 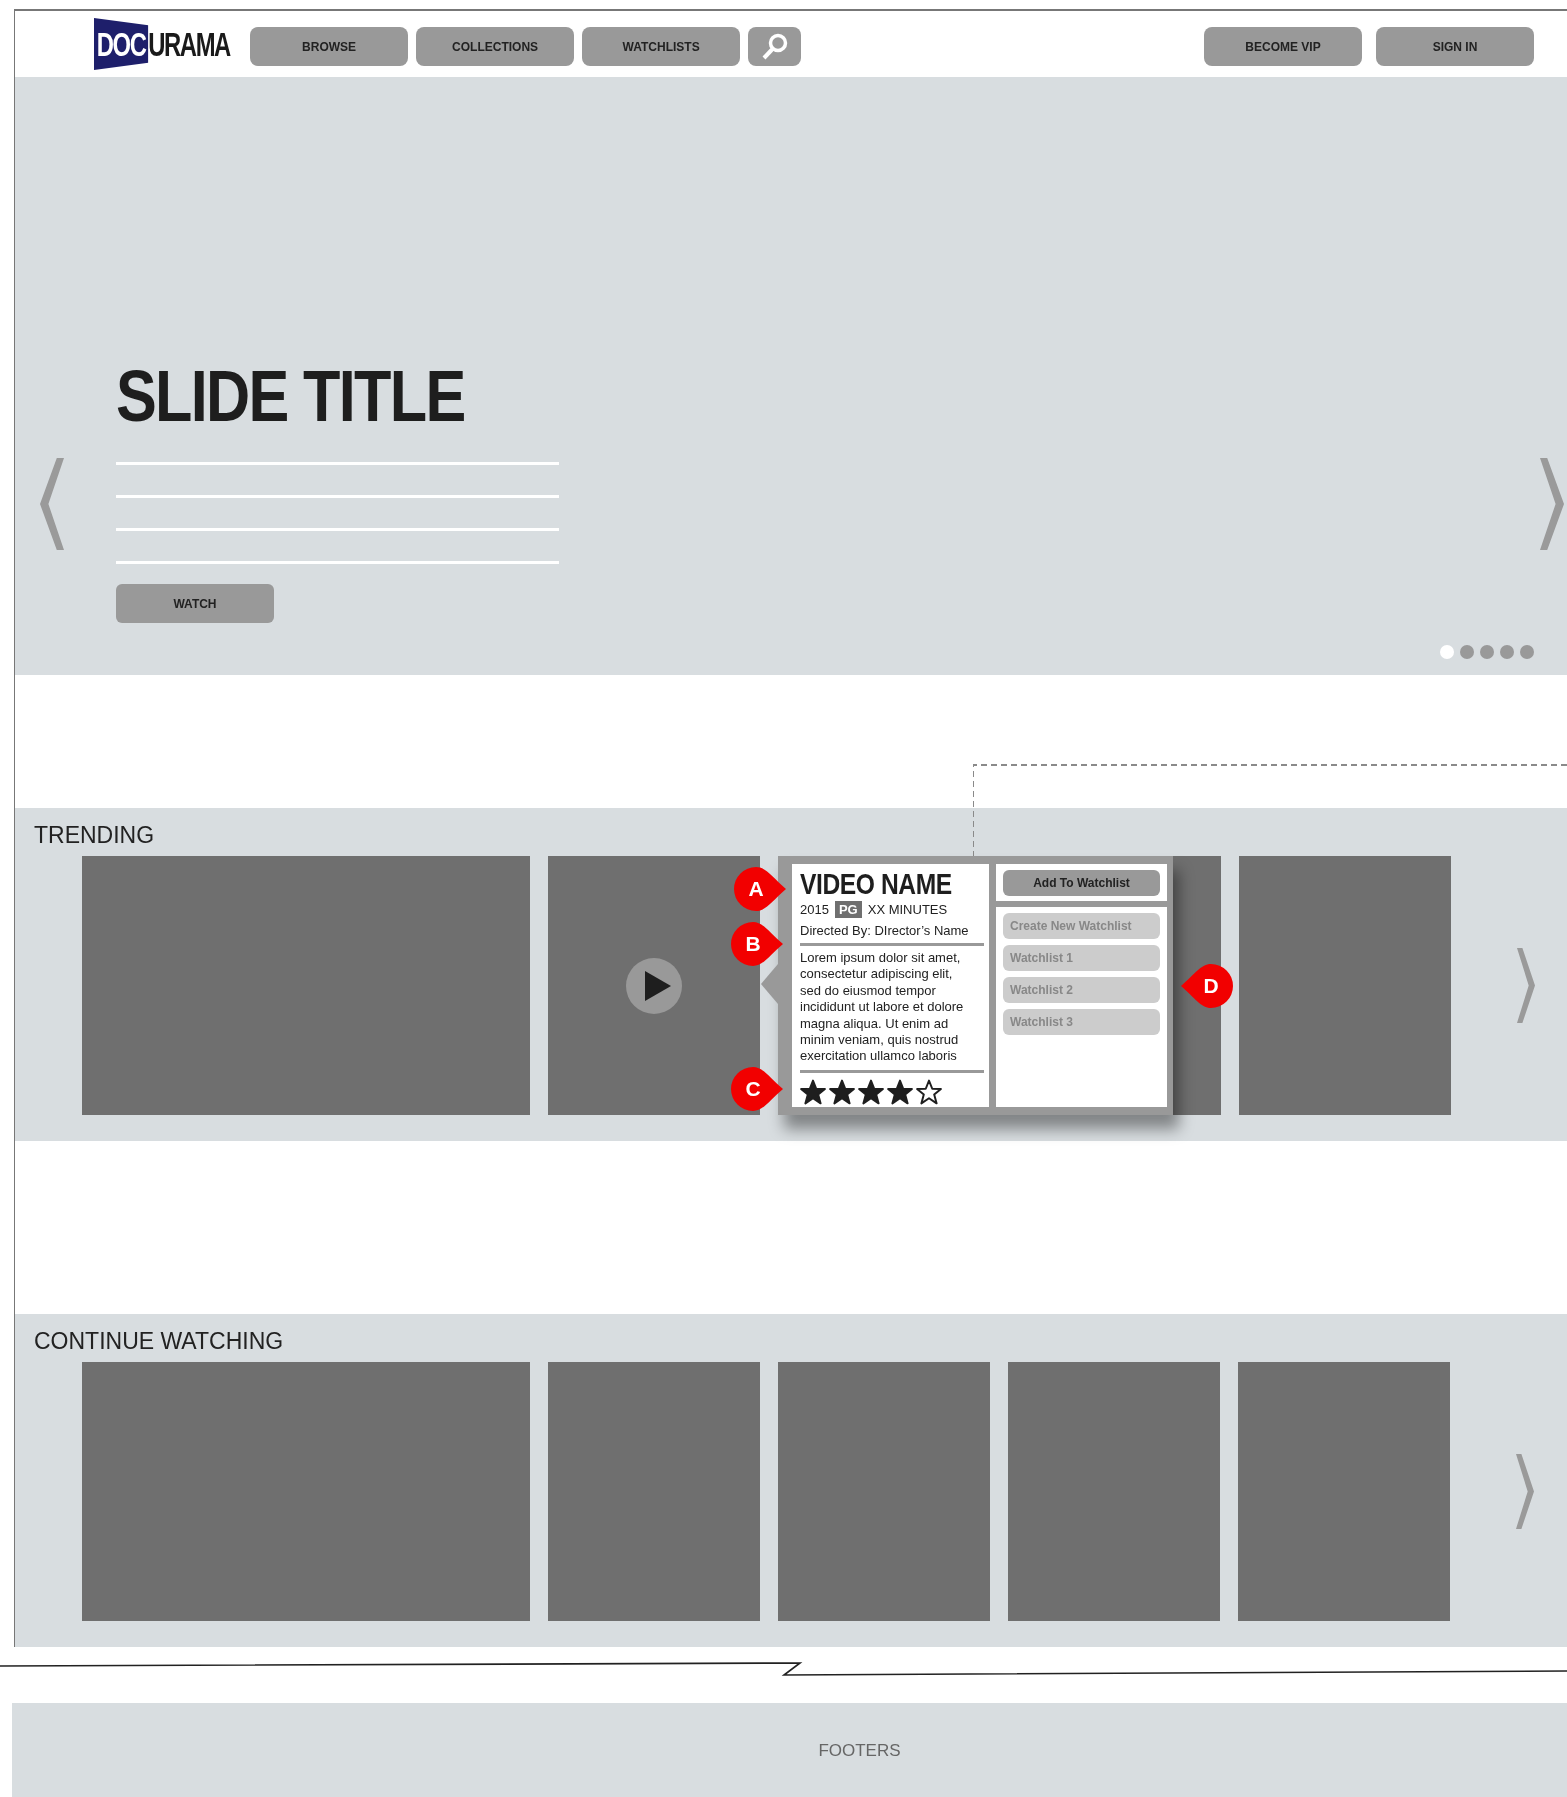 What do you see at coordinates (775, 46) in the screenshot?
I see `search-button` at bounding box center [775, 46].